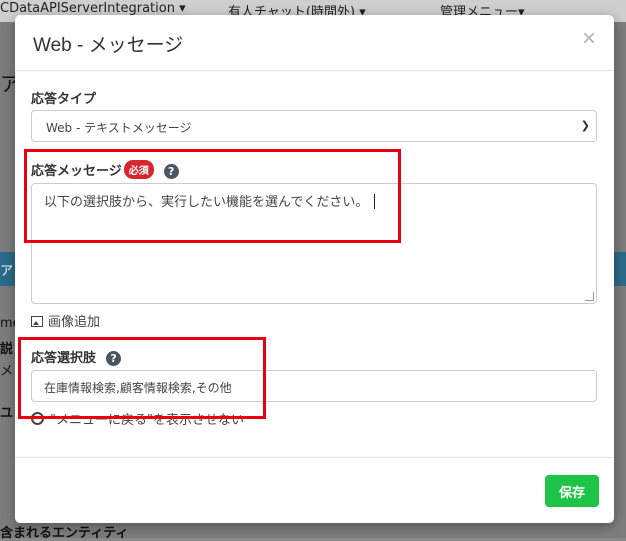 Image resolution: width=626 pixels, height=541 pixels. What do you see at coordinates (589, 39) in the screenshot?
I see `close-icon: ×` at bounding box center [589, 39].